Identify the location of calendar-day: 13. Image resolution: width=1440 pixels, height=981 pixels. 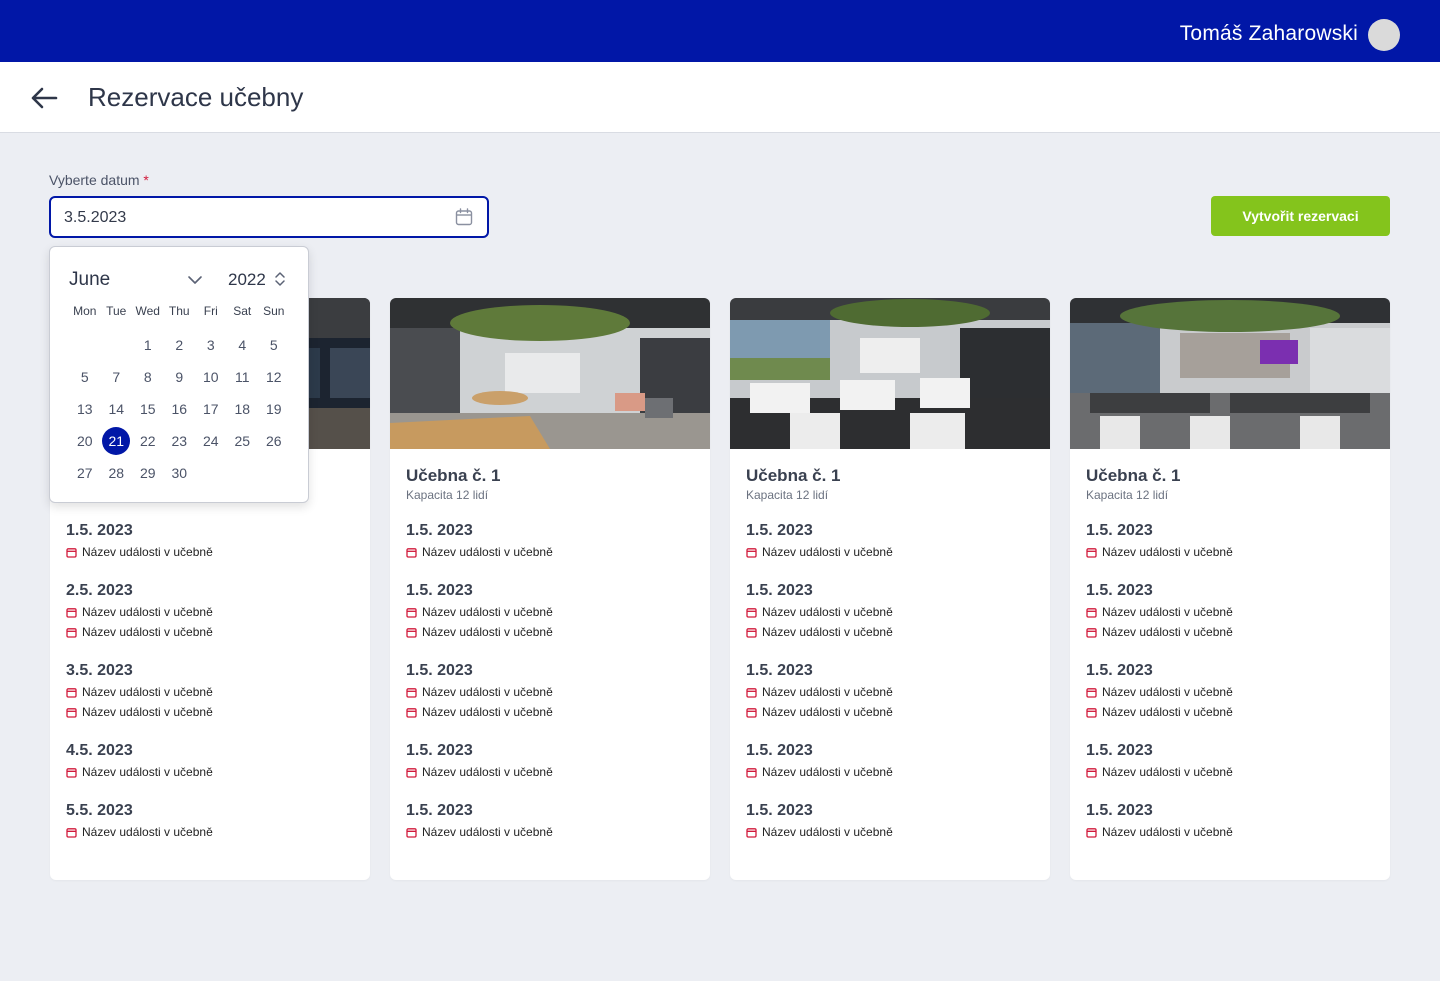
(85, 409).